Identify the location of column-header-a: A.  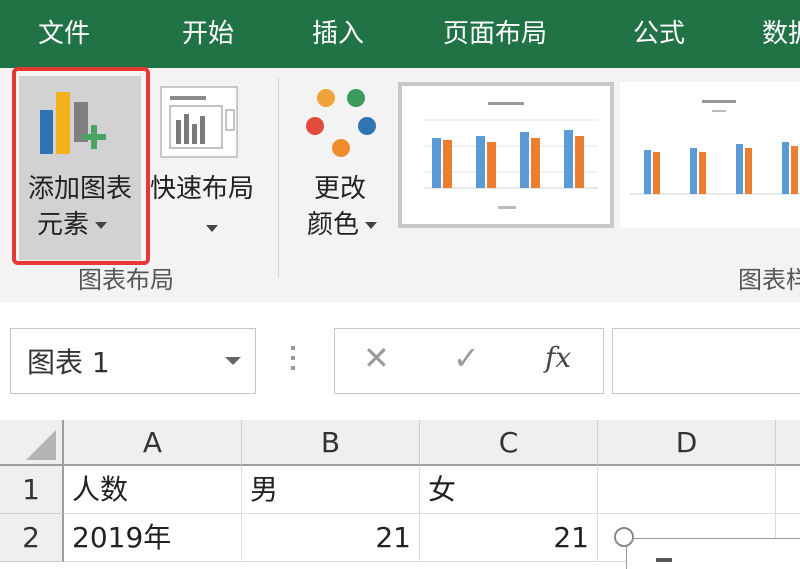
(153, 443).